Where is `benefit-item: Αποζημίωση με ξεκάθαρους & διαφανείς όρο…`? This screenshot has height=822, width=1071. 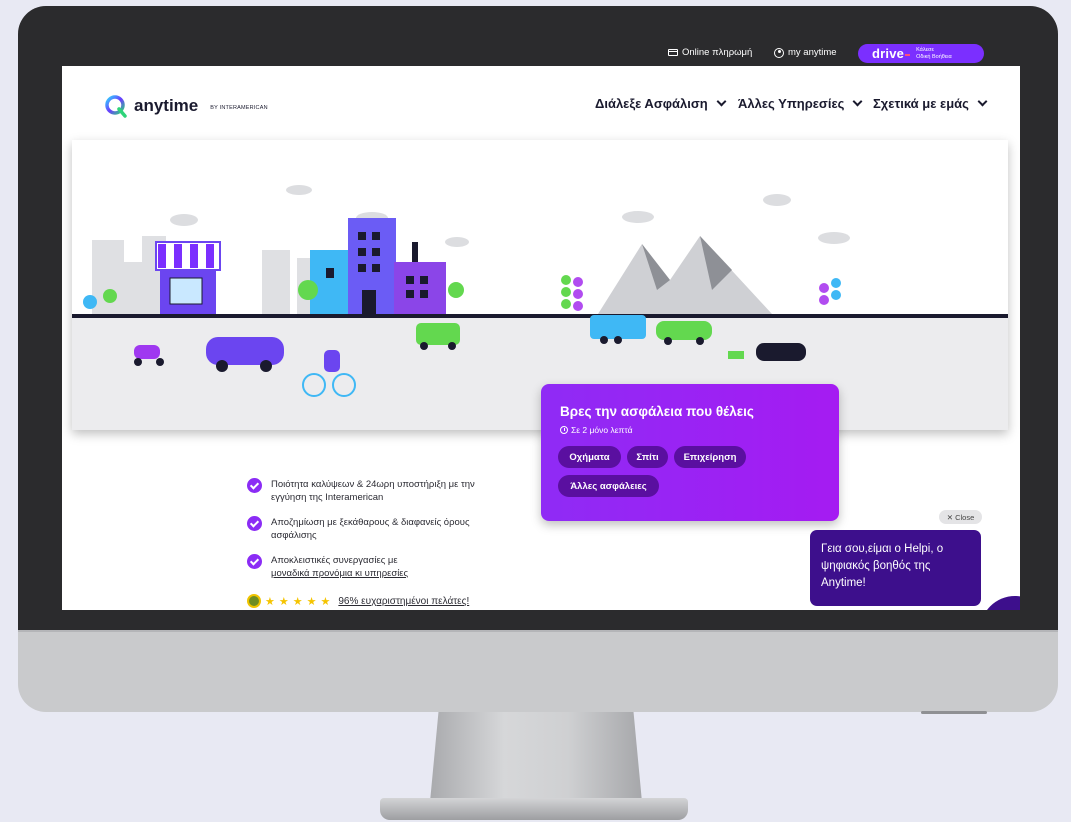
benefit-item: Αποζημίωση με ξεκάθαρους & διαφανείς όρο… is located at coordinates (358, 529).